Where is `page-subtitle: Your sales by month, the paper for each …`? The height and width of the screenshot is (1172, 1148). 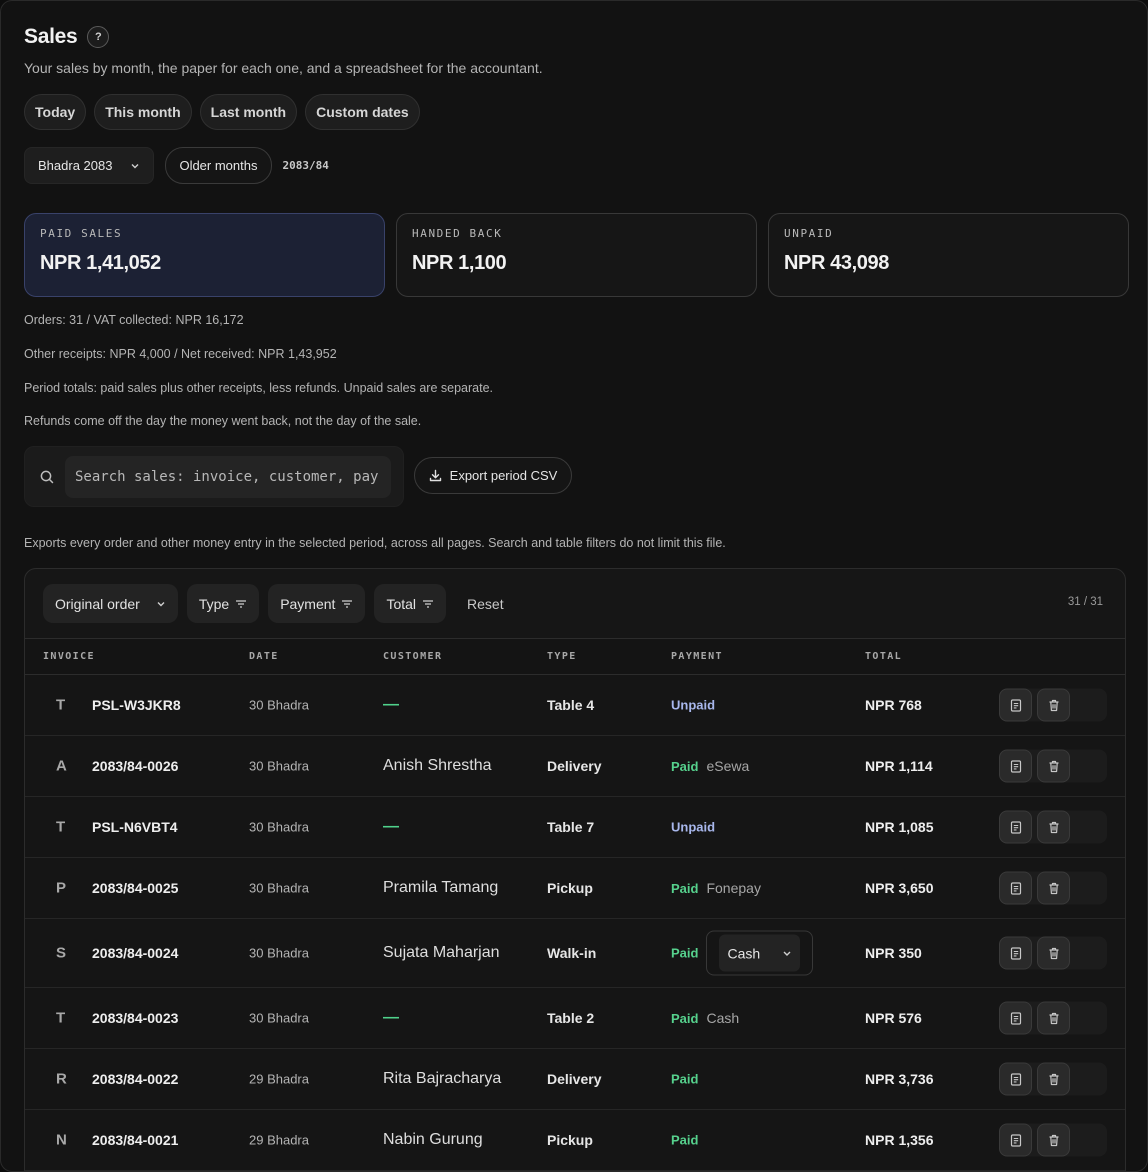 page-subtitle: Your sales by month, the paper for each … is located at coordinates (283, 68).